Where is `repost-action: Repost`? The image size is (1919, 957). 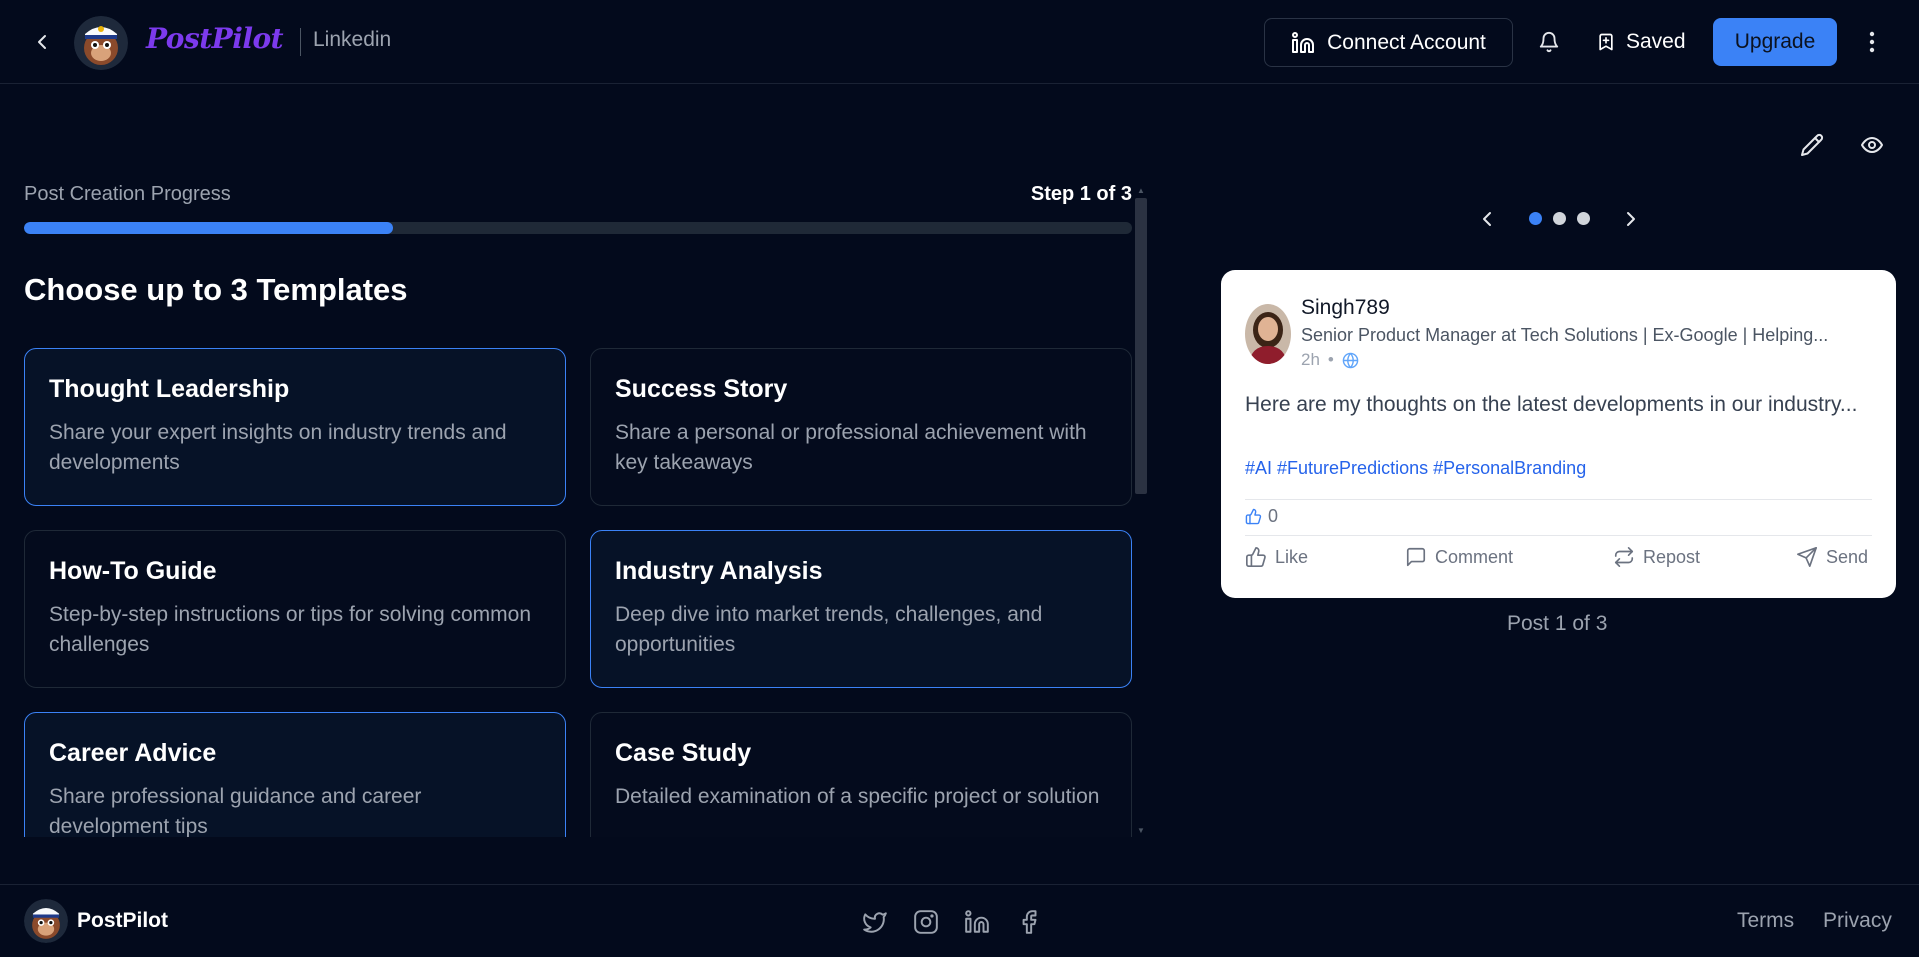
repost-action: Repost is located at coordinates (1656, 557).